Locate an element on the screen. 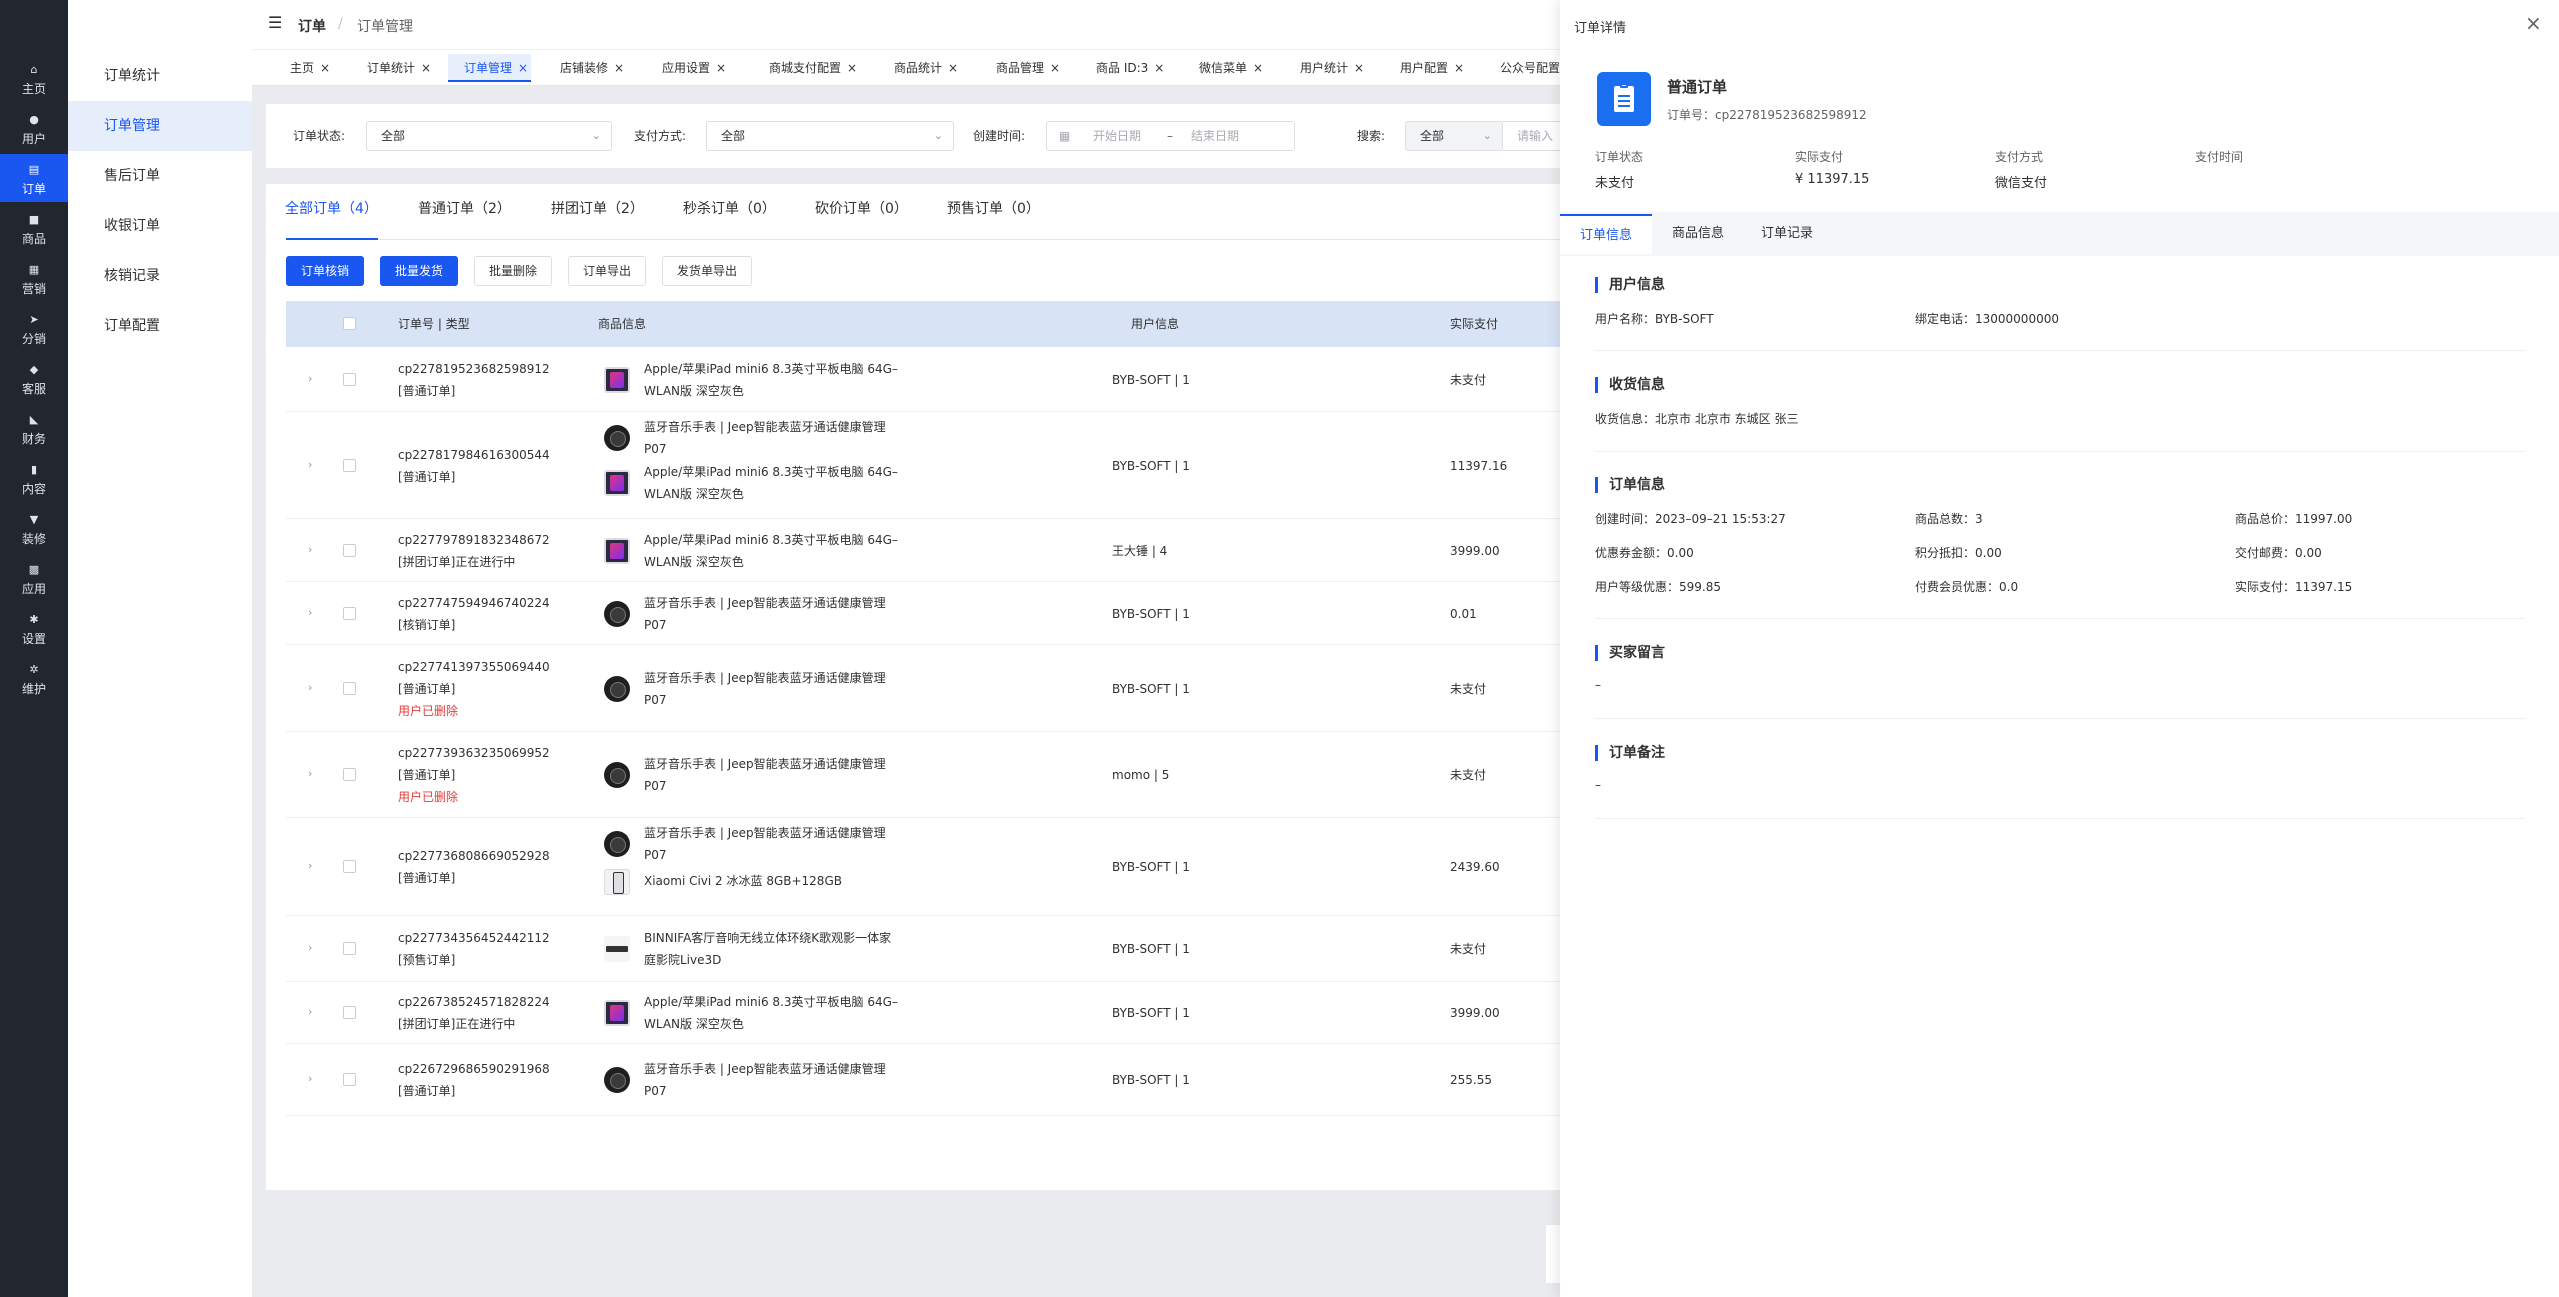 This screenshot has width=2559, height=1297. action-button: 订单导出 is located at coordinates (607, 271).